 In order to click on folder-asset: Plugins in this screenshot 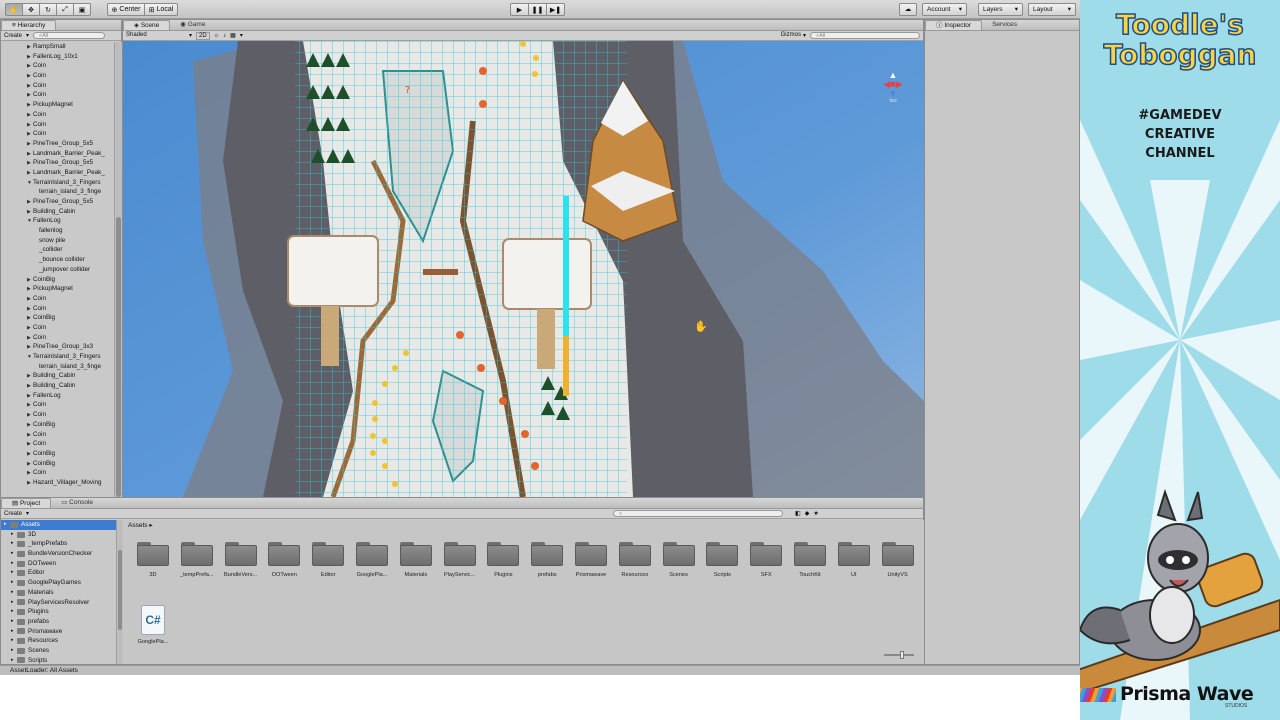, I will do `click(503, 560)`.